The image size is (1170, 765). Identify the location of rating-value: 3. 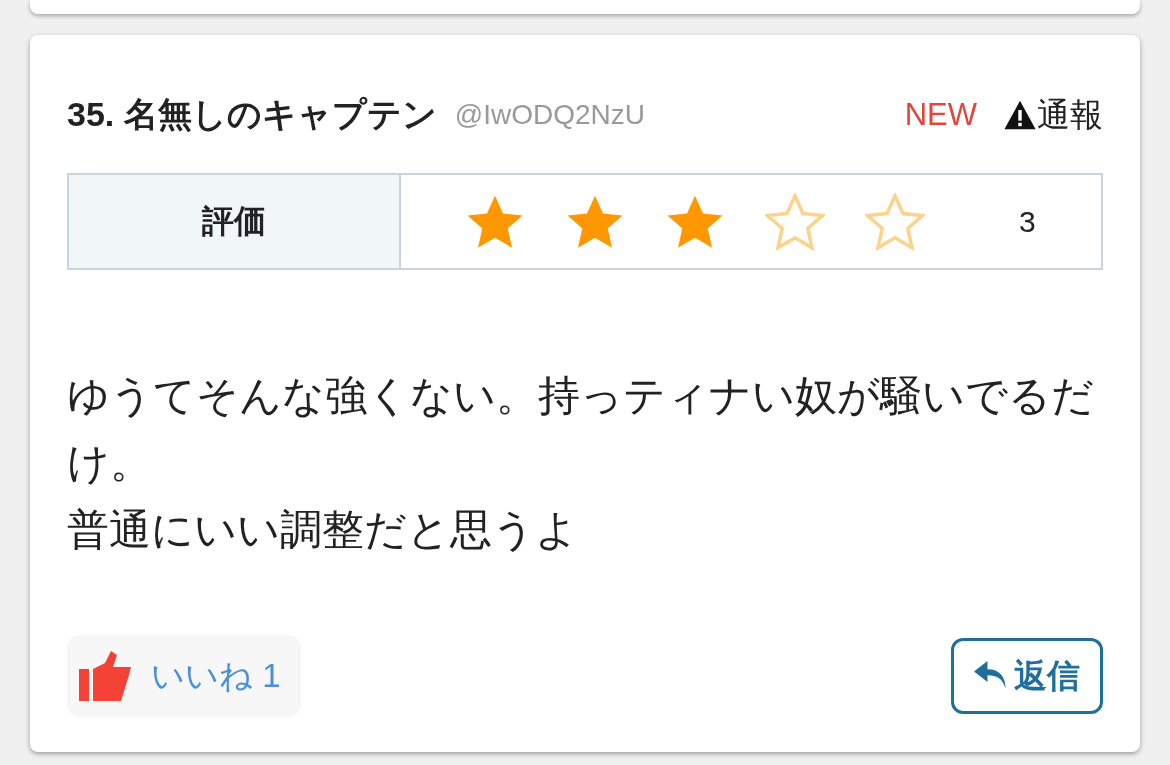
(1027, 221).